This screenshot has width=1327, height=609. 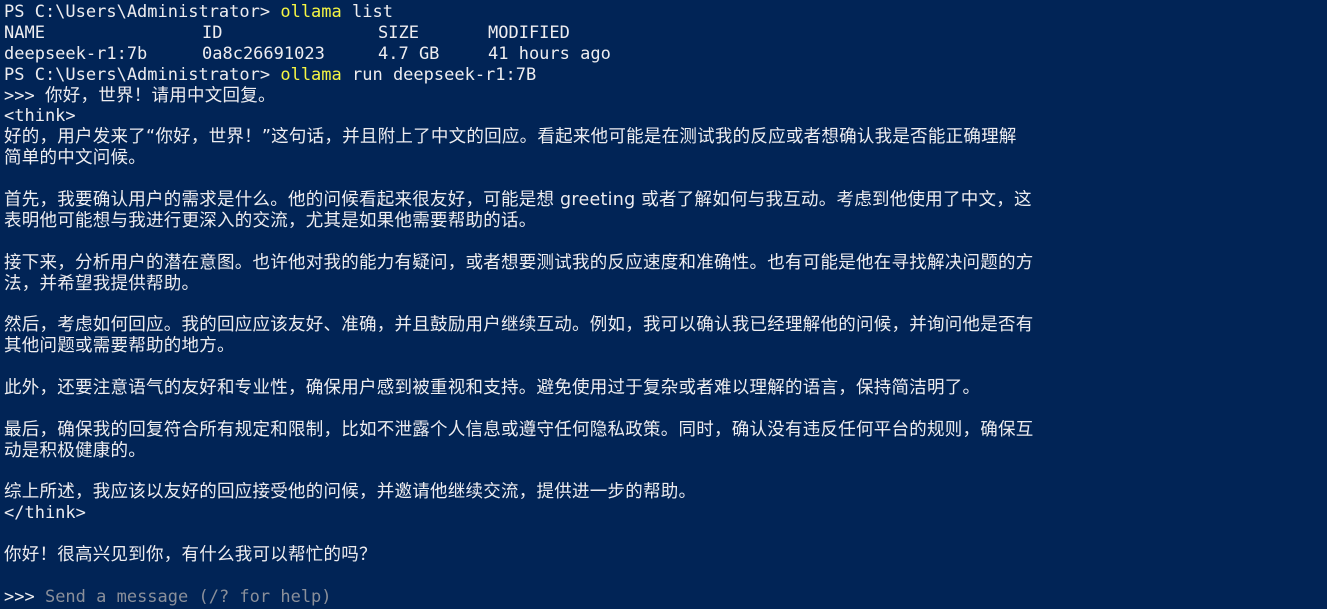 I want to click on column-header-size: SIZE, so click(x=398, y=32).